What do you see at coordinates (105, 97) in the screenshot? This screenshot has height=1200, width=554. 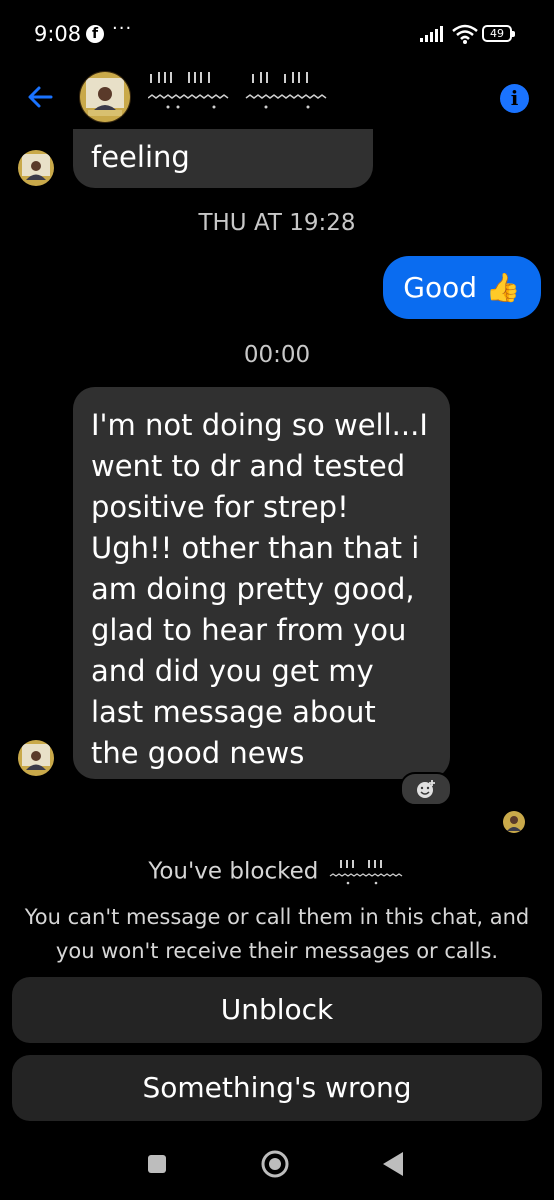 I see `contact-avatar` at bounding box center [105, 97].